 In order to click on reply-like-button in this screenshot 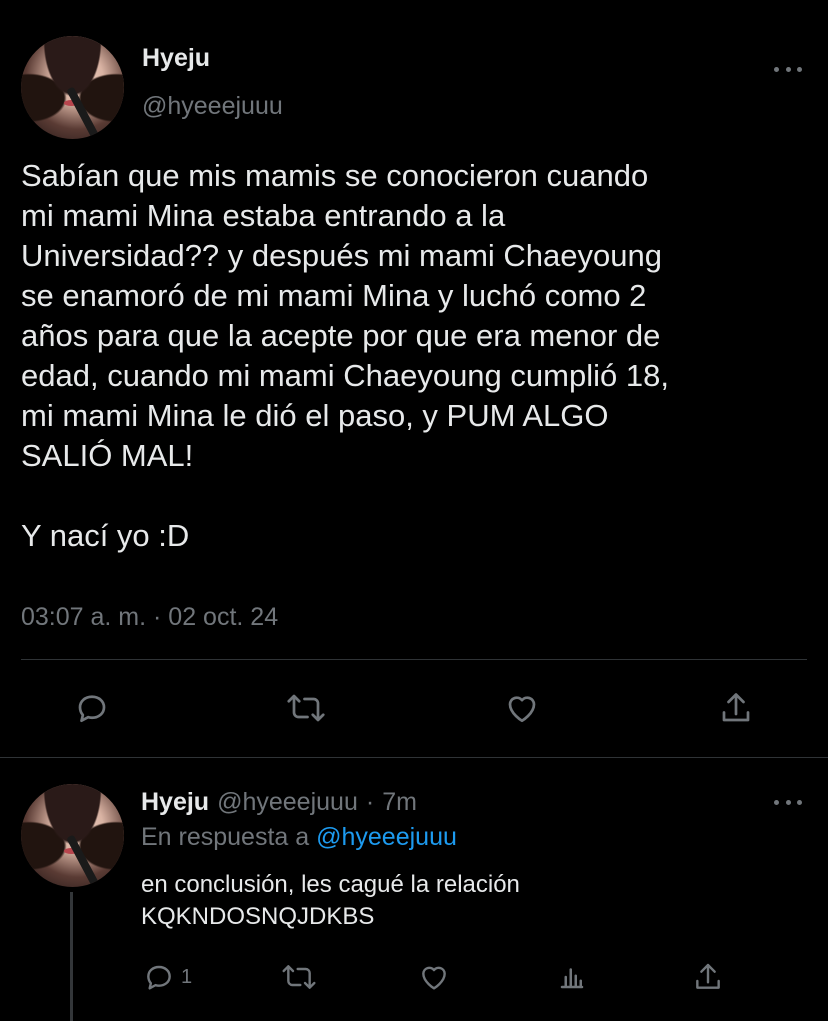, I will do `click(434, 977)`.